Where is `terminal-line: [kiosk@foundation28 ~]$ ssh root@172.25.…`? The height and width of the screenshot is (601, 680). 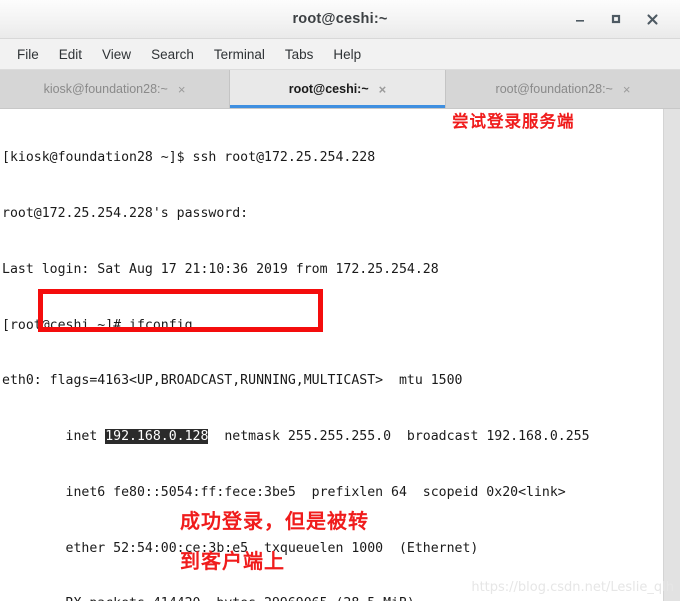
terminal-line: [kiosk@foundation28 ~]$ ssh root@172.25.… is located at coordinates (189, 158).